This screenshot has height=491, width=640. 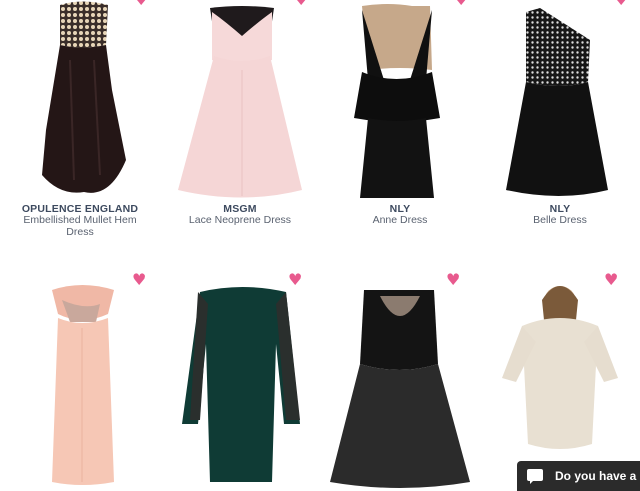 What do you see at coordinates (80, 232) in the screenshot?
I see `product-name-continued: Dress` at bounding box center [80, 232].